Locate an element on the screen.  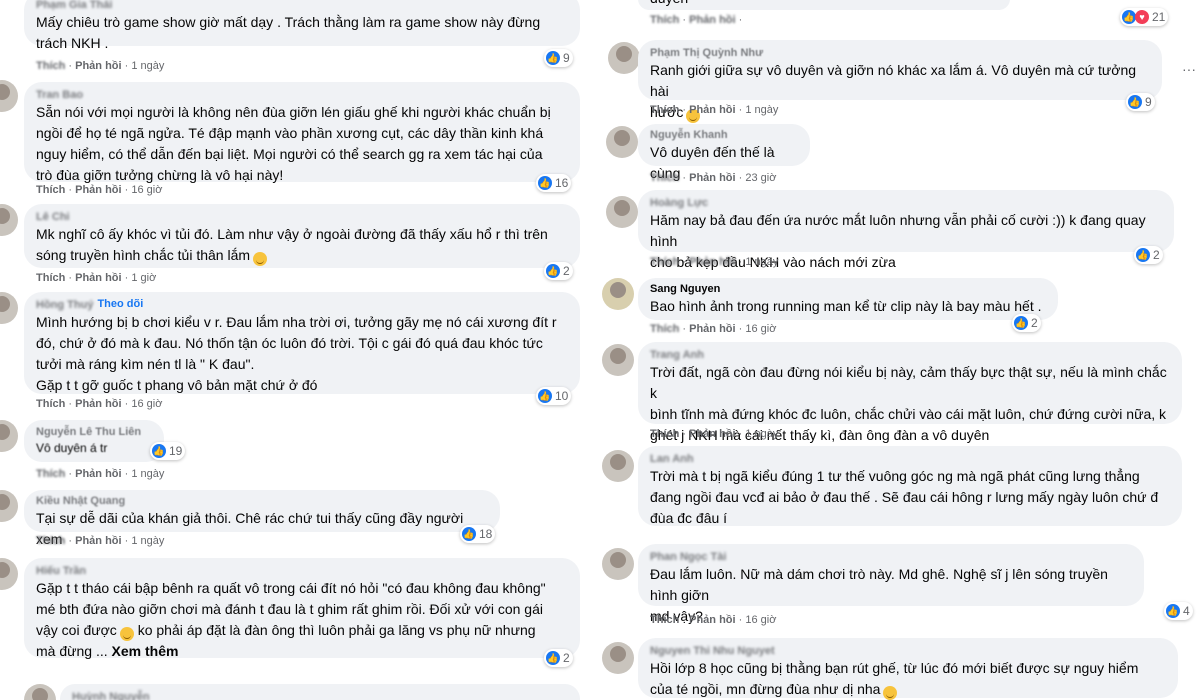
see-more-link: Xem thêm is located at coordinates (145, 651).